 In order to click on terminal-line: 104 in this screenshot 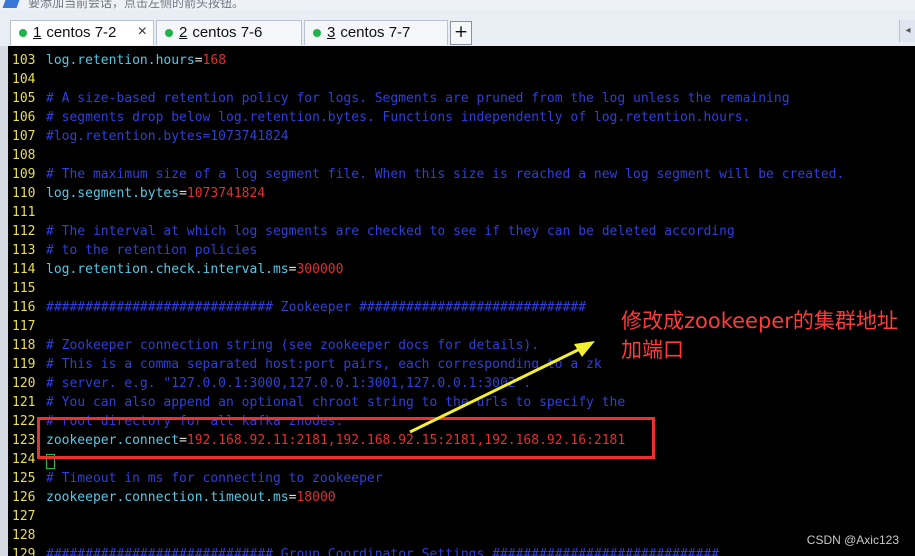, I will do `click(29, 79)`.